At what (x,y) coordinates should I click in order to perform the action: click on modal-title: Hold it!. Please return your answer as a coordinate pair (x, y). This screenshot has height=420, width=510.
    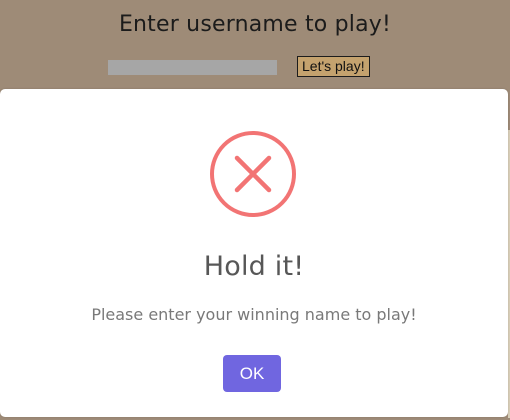
    Looking at the image, I should click on (254, 266).